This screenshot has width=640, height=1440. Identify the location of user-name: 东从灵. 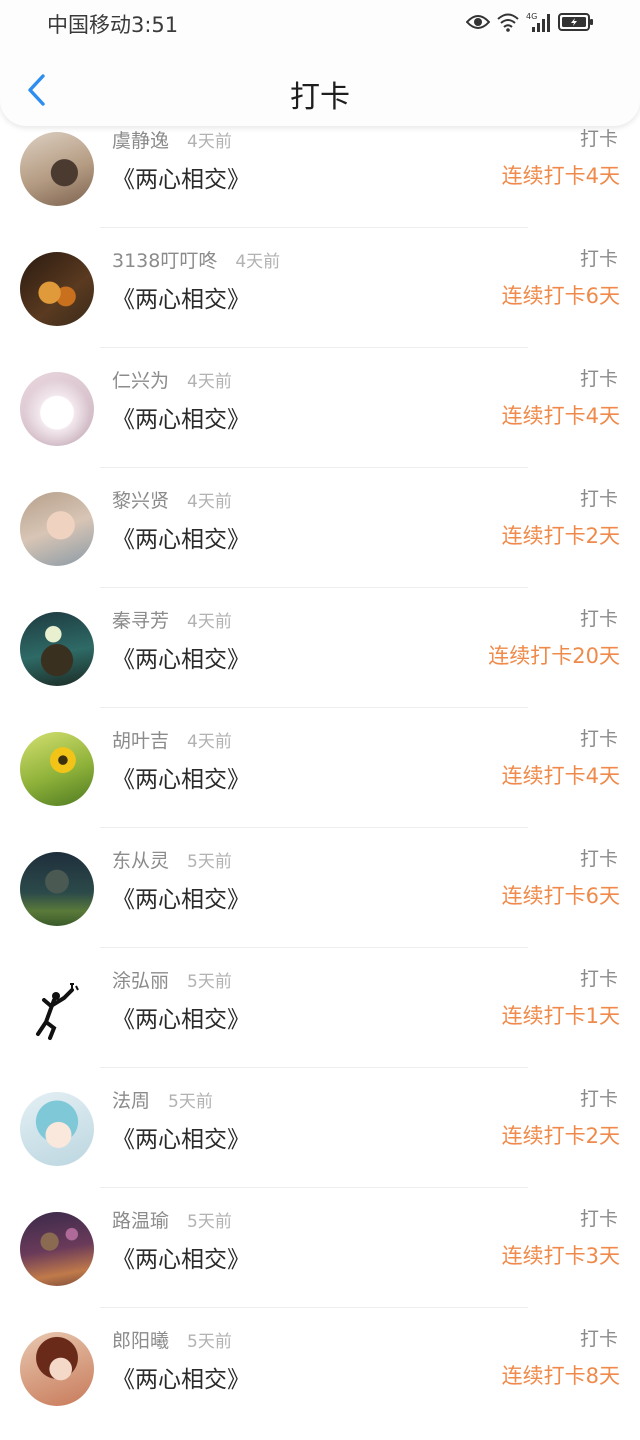
(140, 859).